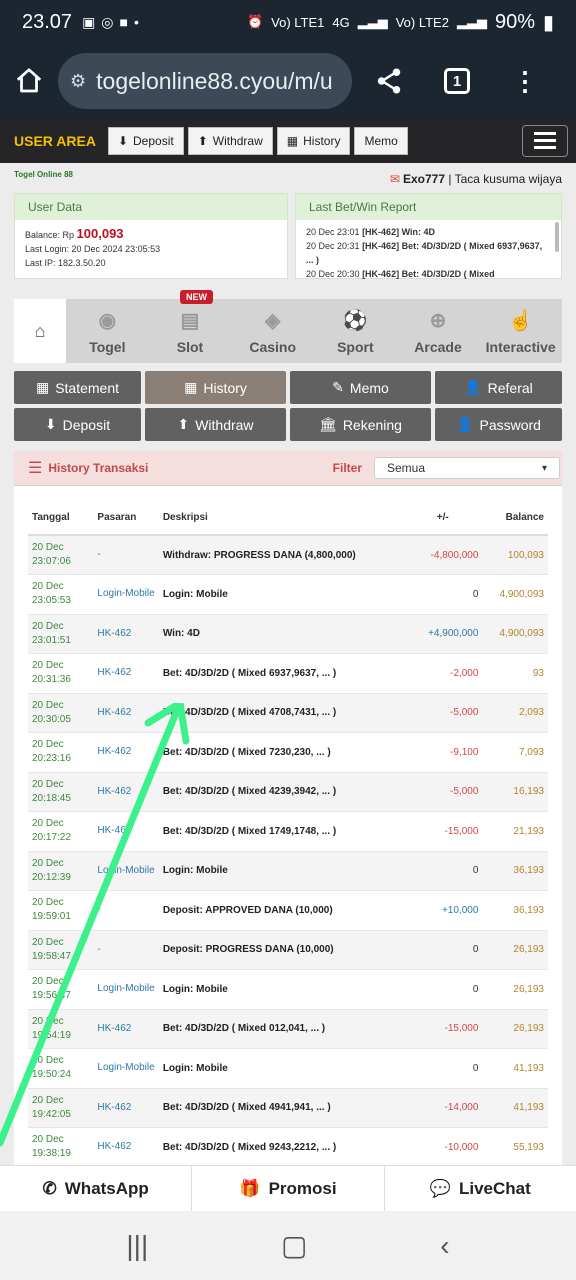 This screenshot has height=1280, width=576. Describe the element at coordinates (443, 518) in the screenshot. I see `col-amount: +/-` at that location.